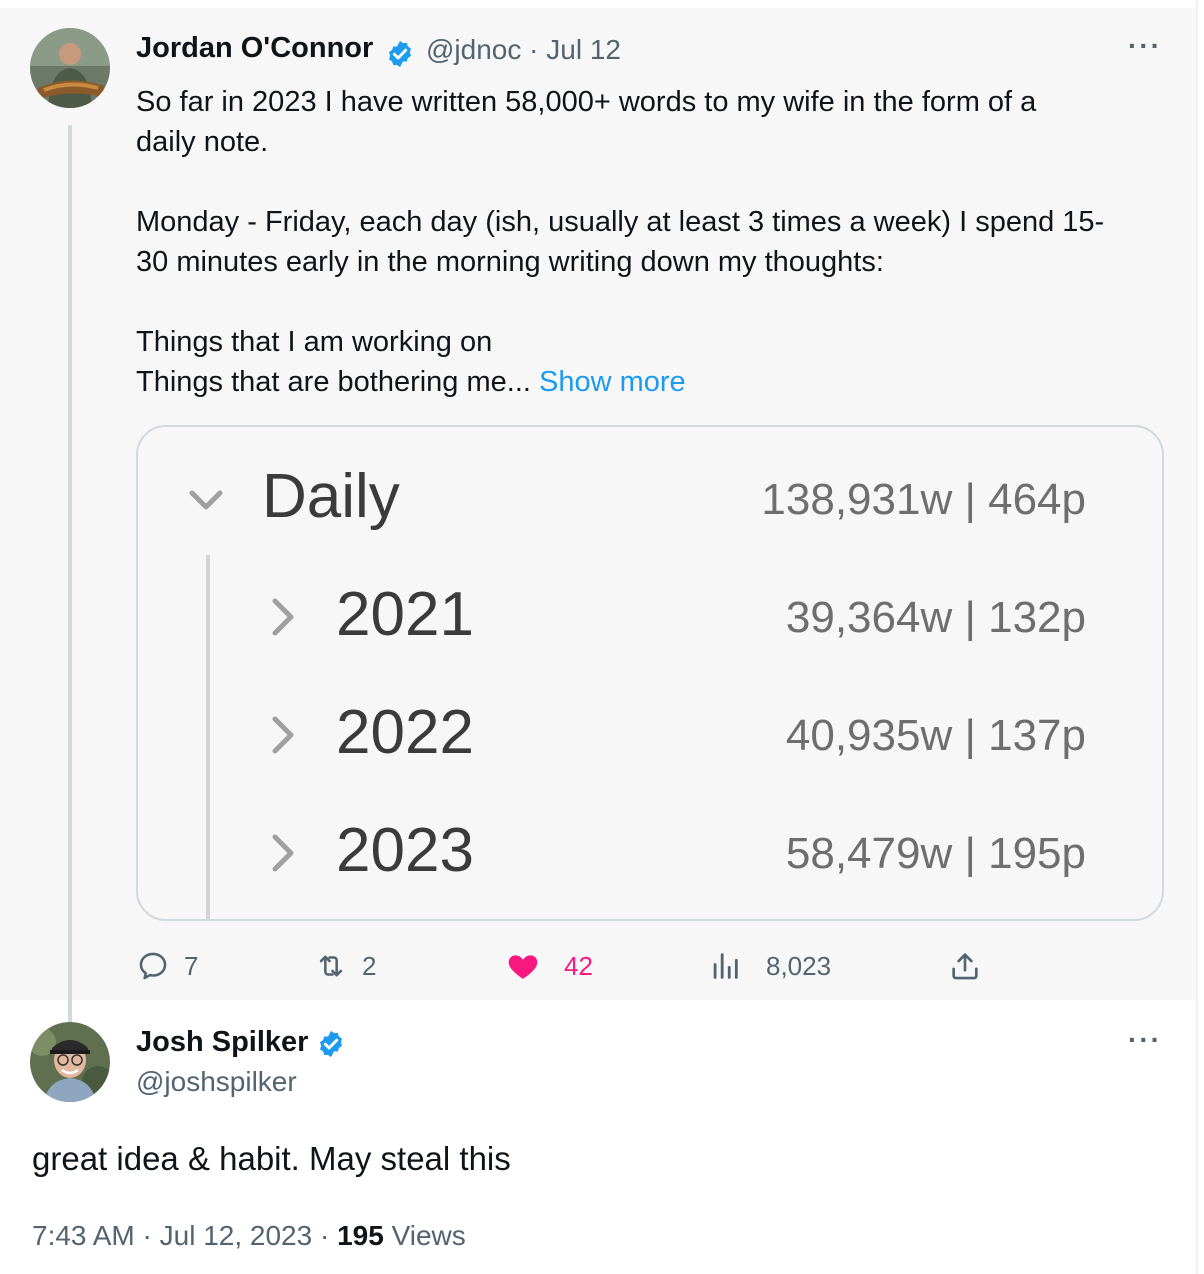 The height and width of the screenshot is (1274, 1204). I want to click on tree-value: 138,931w | 464p, so click(923, 499).